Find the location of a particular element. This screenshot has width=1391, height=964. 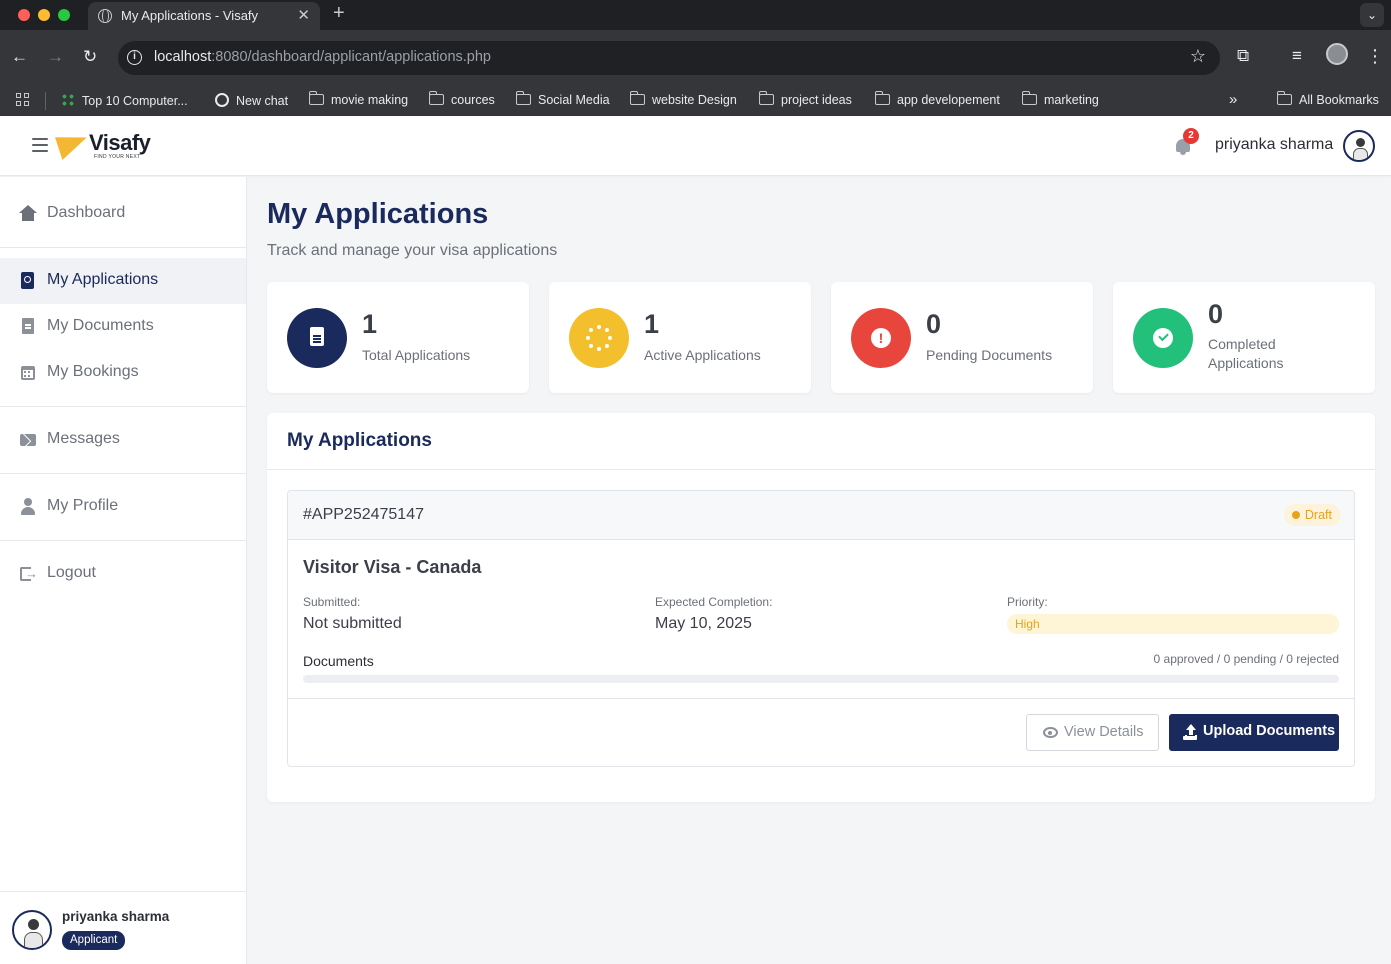

sidebar-item-dashboard: Dashboard is located at coordinates (123, 214).